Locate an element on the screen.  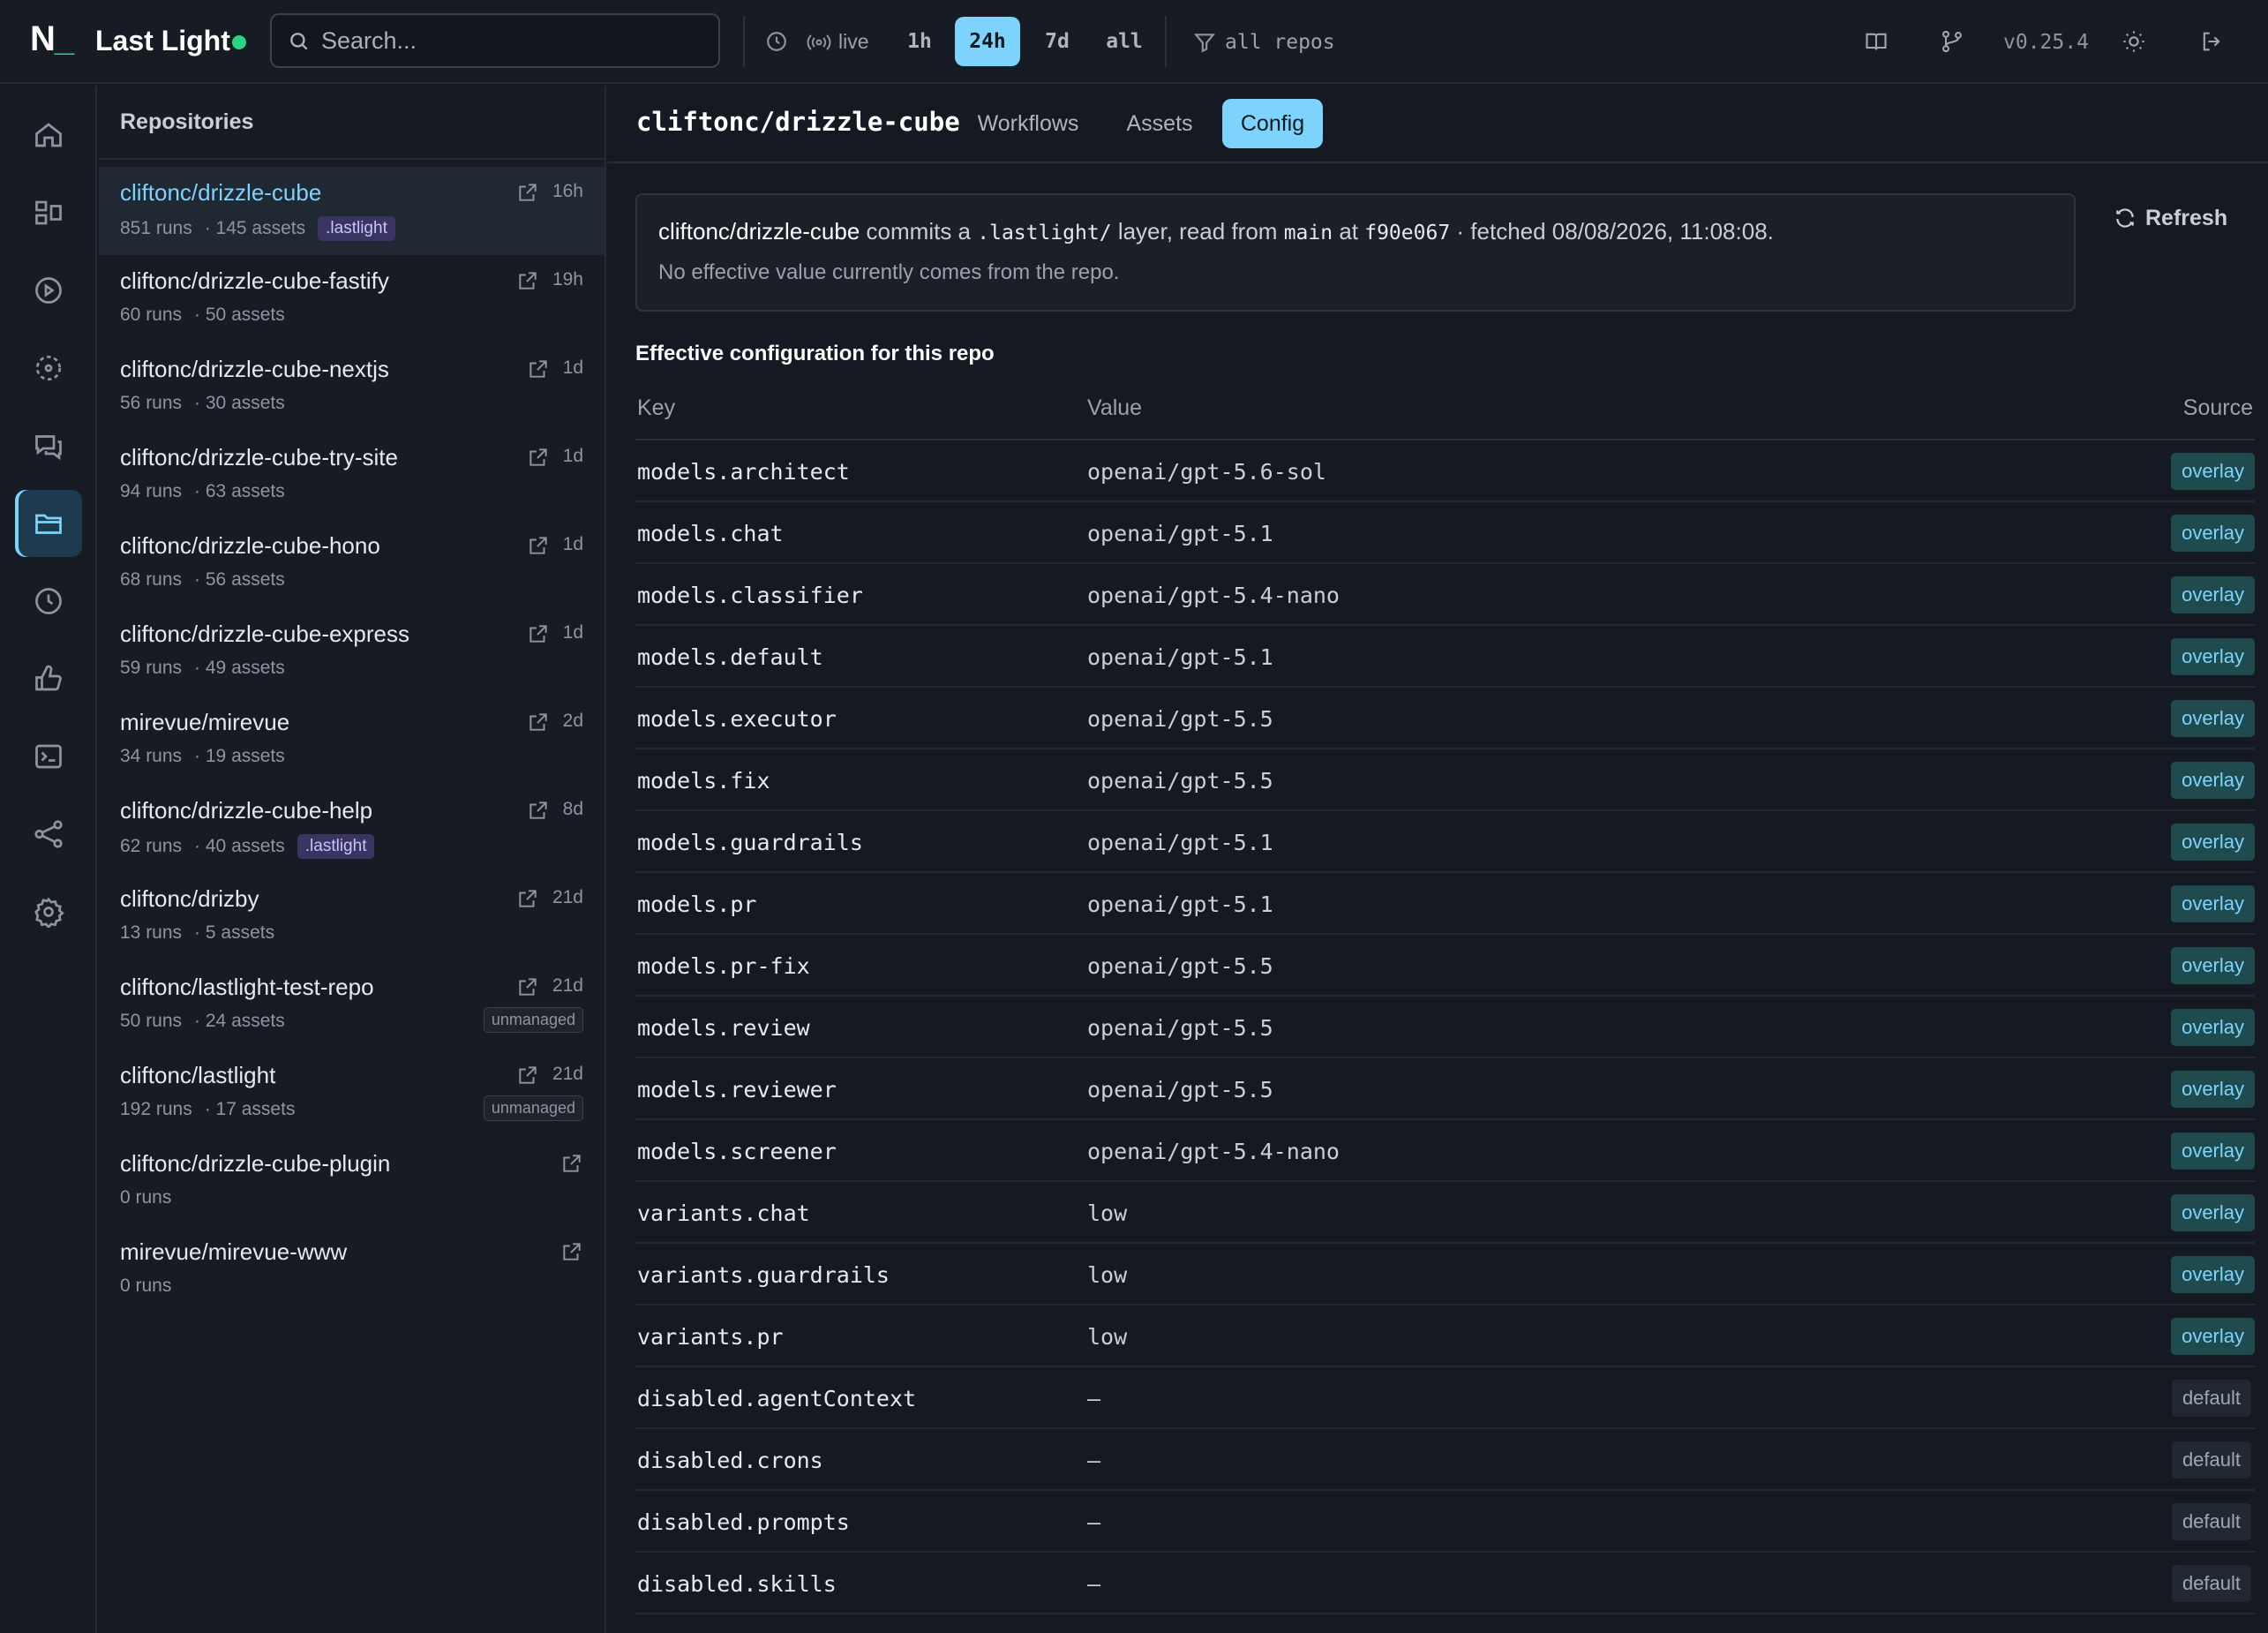
config-value: low is located at coordinates (1107, 1274).